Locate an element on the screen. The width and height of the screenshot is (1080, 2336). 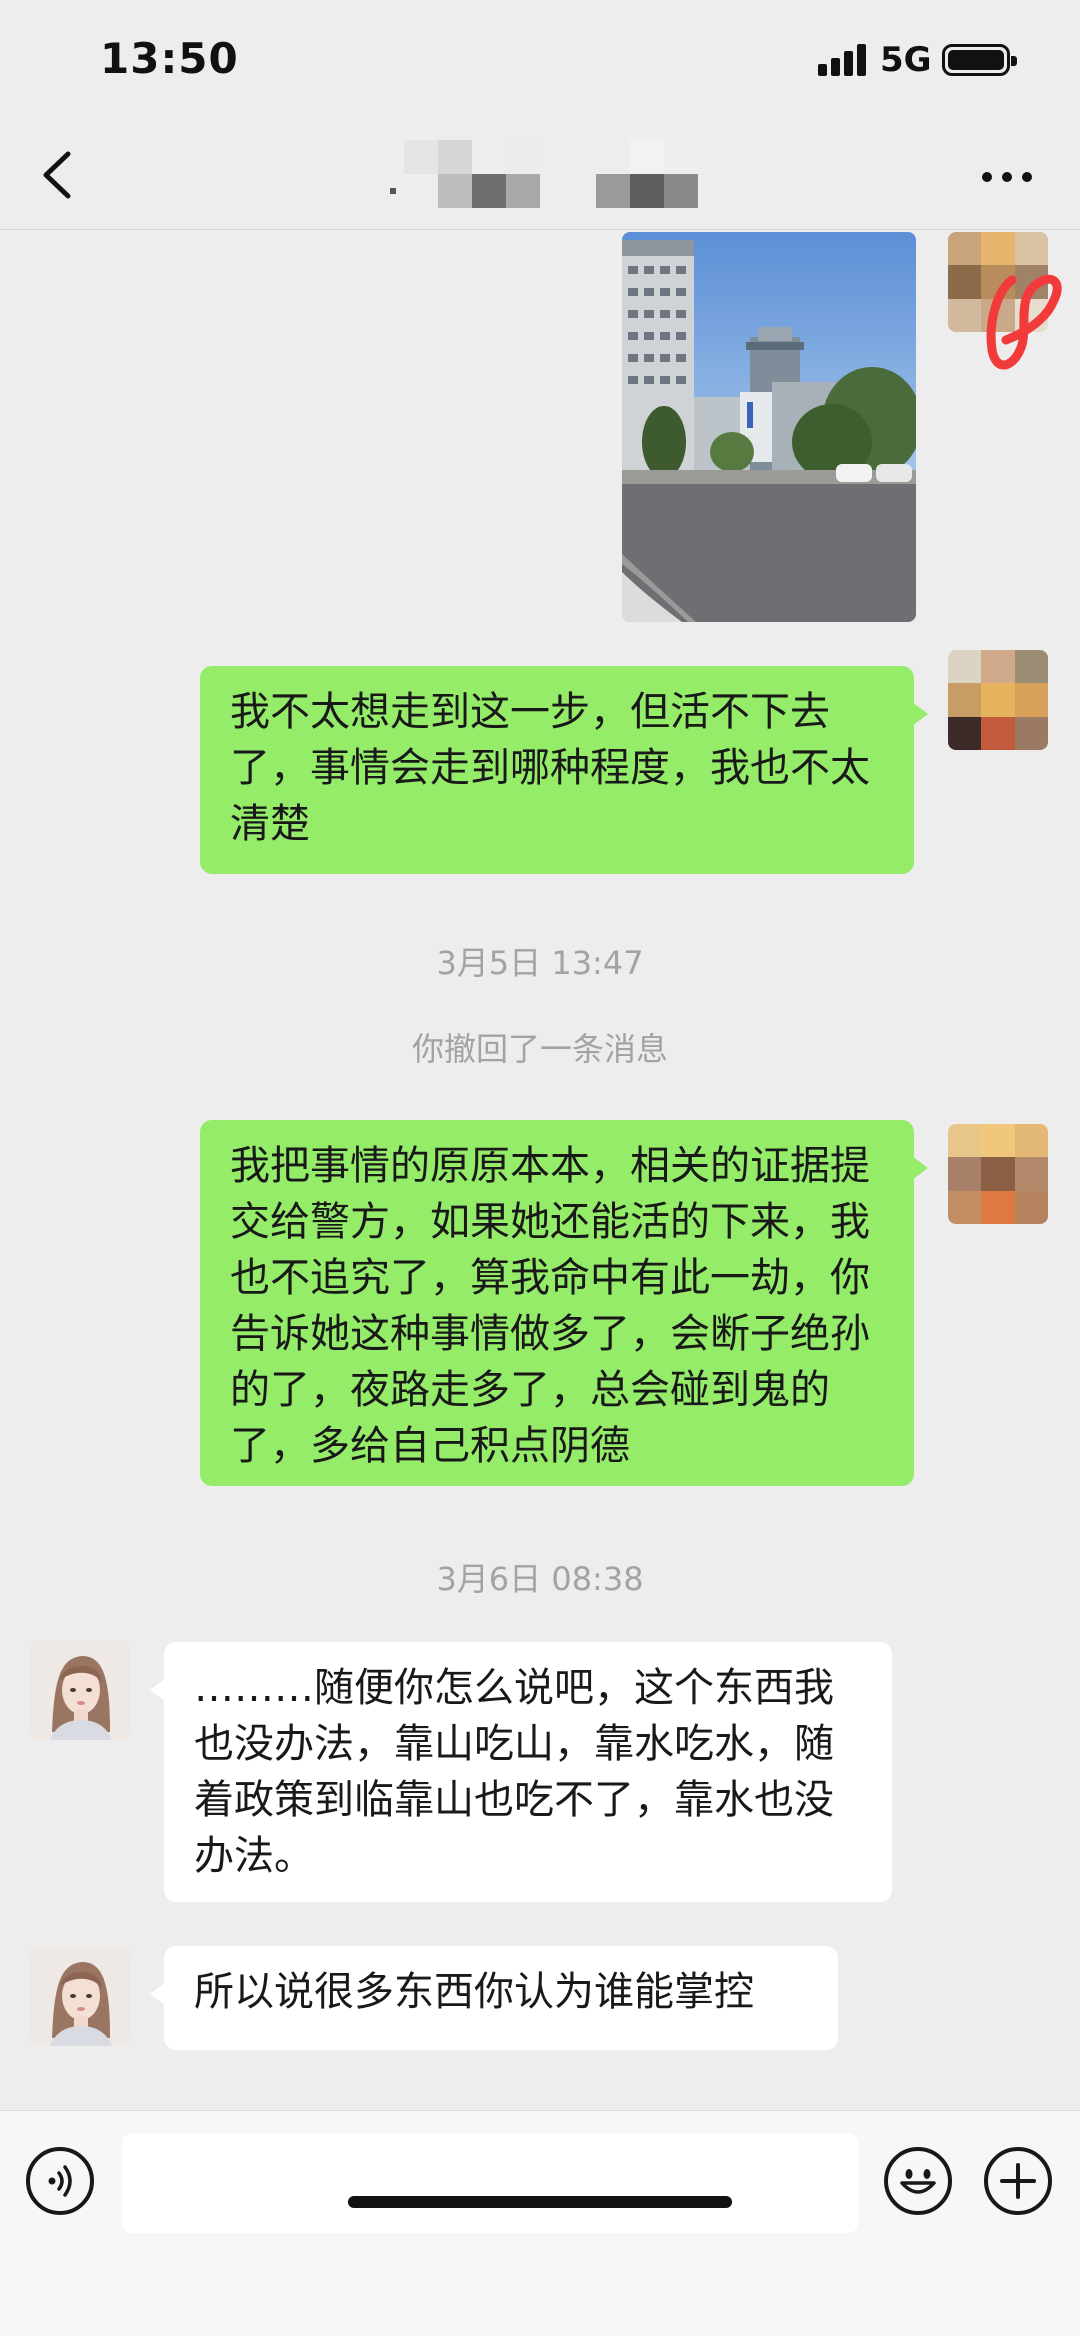
more-dots-icon is located at coordinates (1007, 178).